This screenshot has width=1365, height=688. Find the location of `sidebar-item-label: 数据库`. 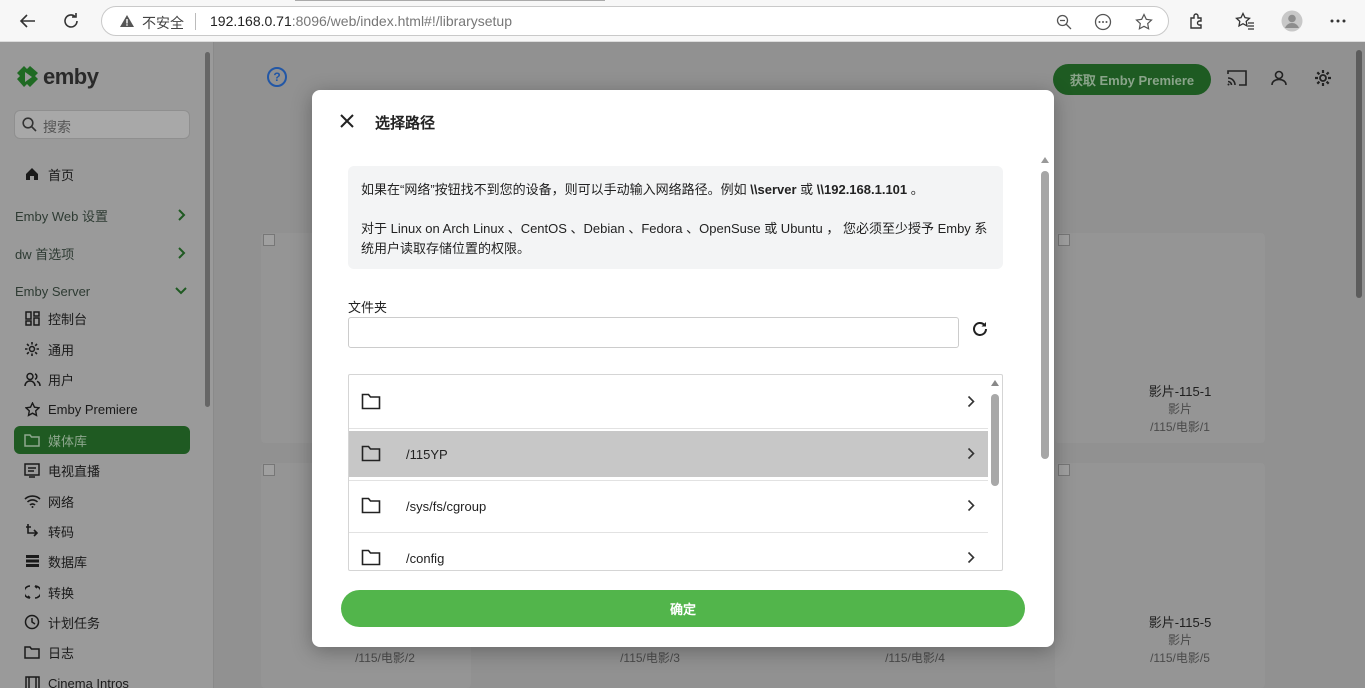

sidebar-item-label: 数据库 is located at coordinates (68, 562).